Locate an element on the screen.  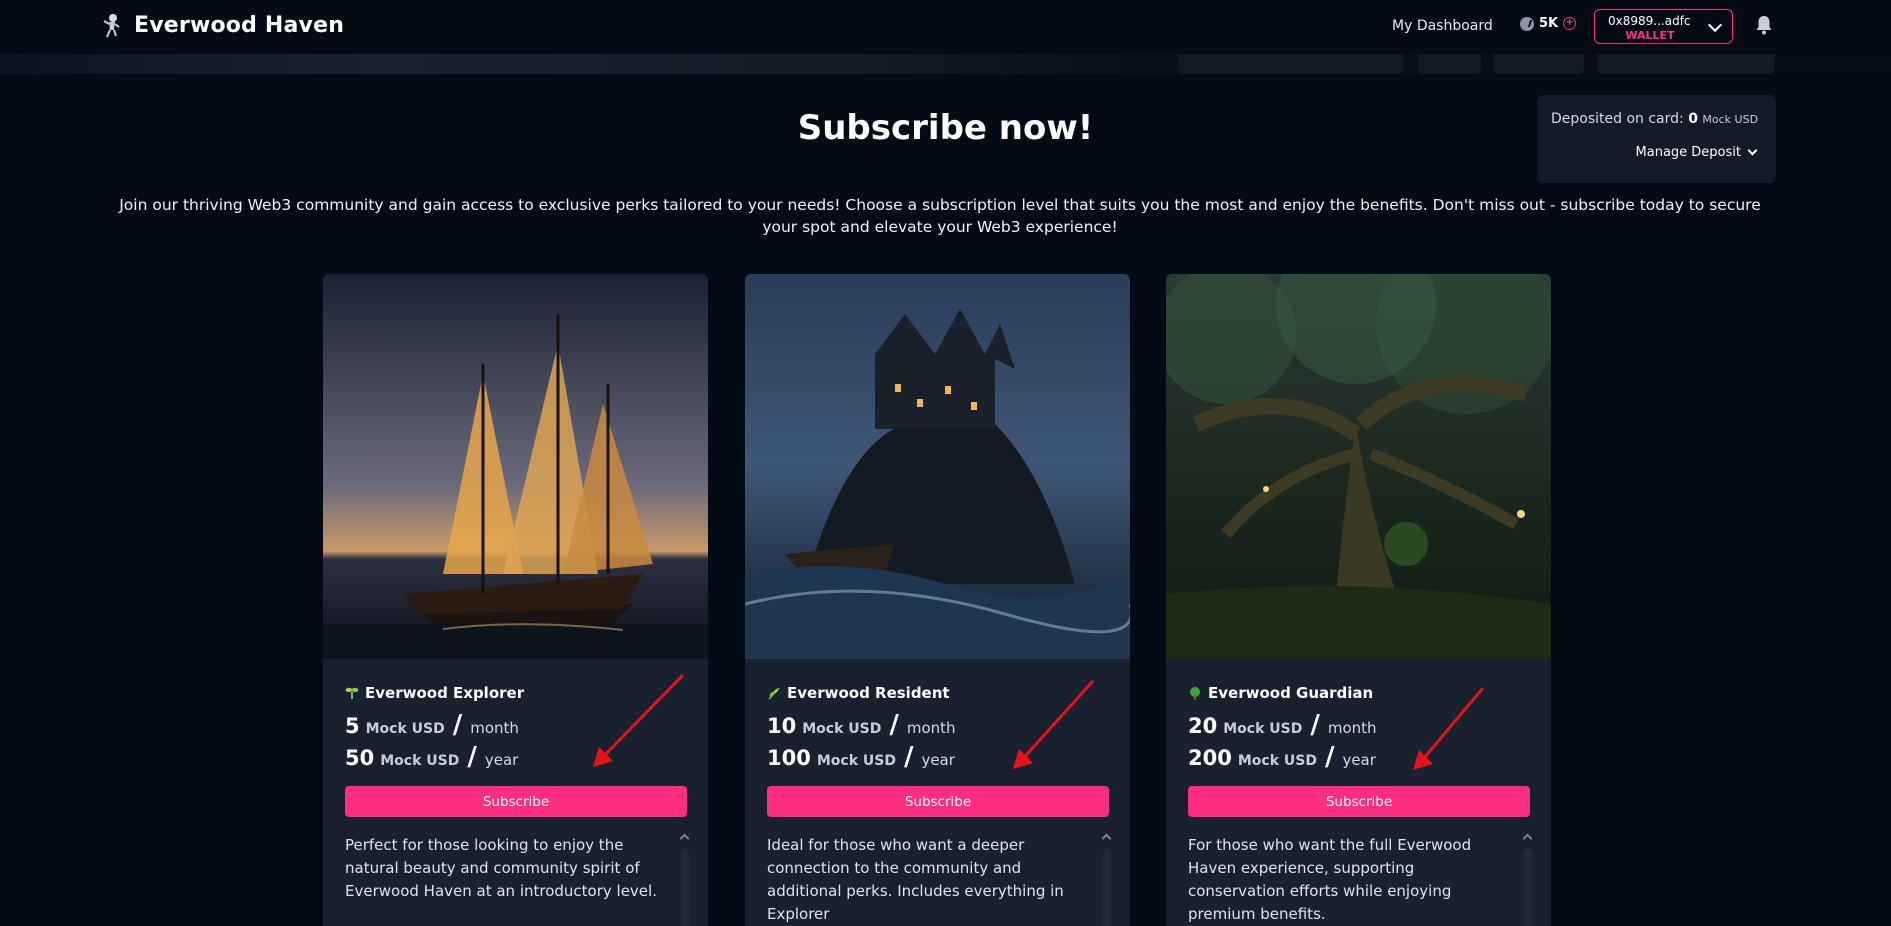
monthly-price-value: 5 is located at coordinates (352, 726).